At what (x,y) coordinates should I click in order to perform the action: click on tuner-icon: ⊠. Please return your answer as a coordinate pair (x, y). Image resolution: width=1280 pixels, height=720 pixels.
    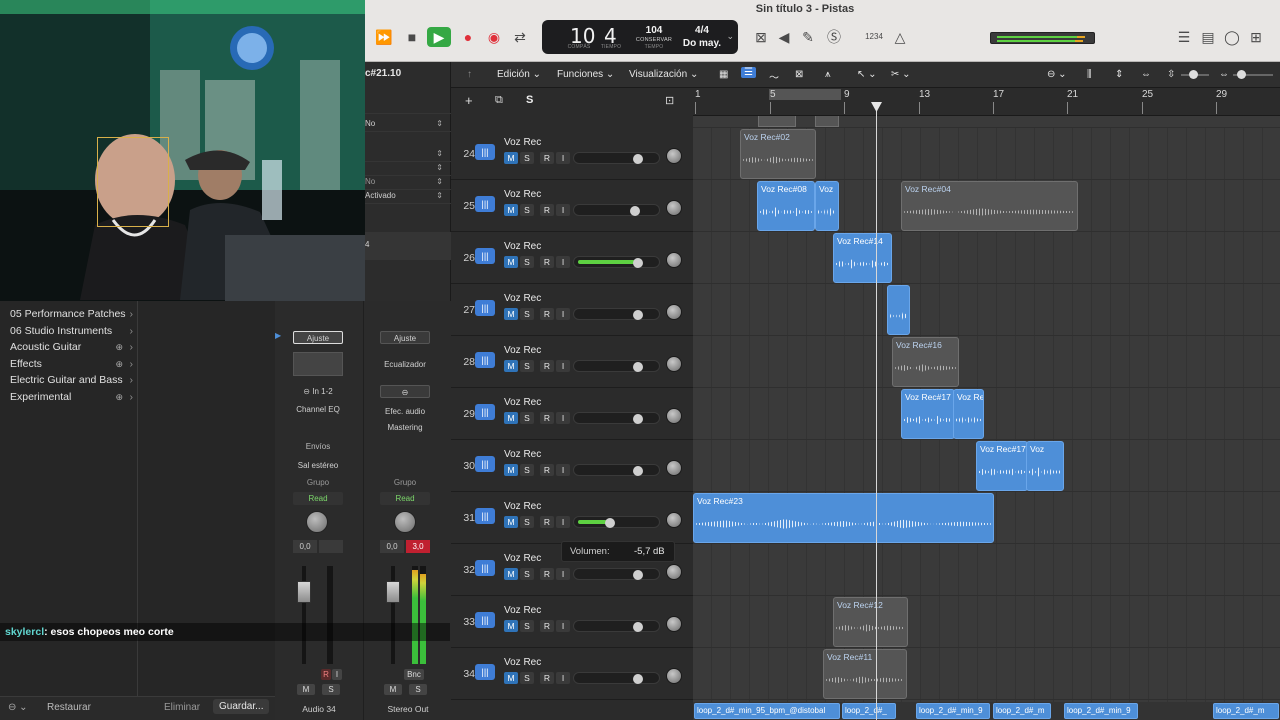
    Looking at the image, I should click on (761, 37).